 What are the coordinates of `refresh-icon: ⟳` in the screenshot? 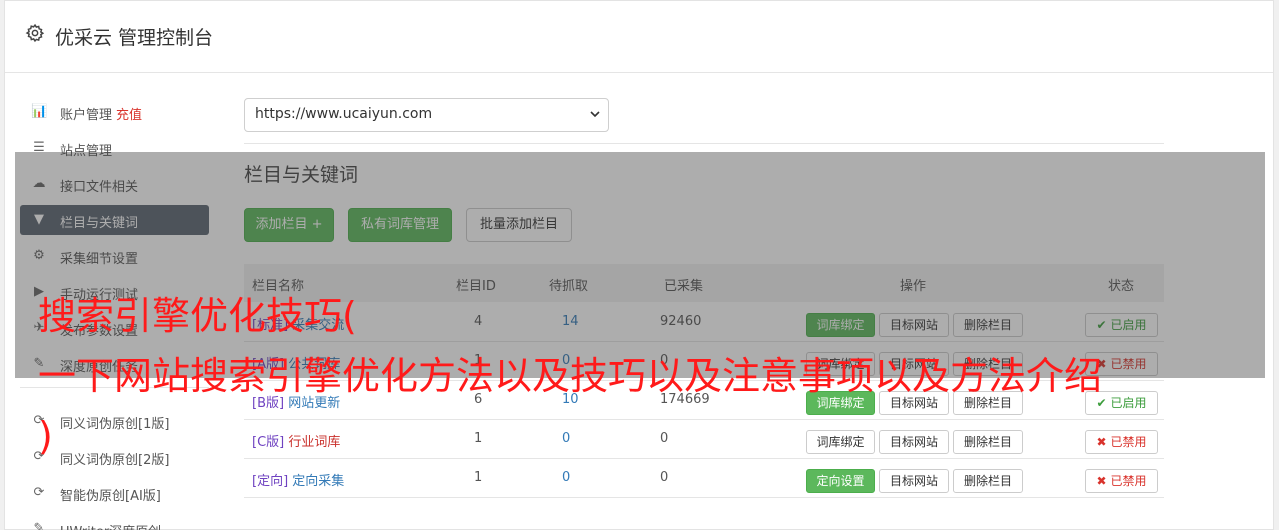 It's located at (39, 492).